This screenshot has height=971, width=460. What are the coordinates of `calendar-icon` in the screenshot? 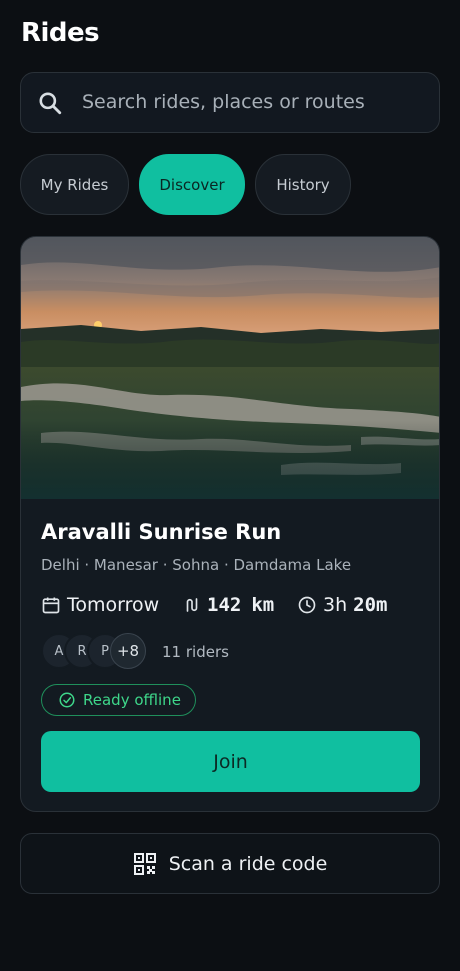 It's located at (51, 605).